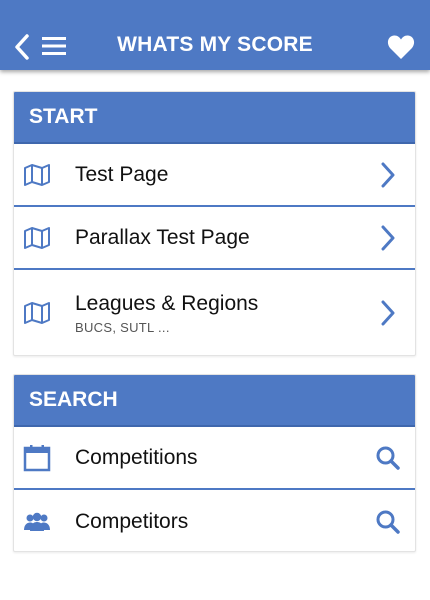 This screenshot has width=430, height=600. I want to click on list-item-label: Leagues & Regions, so click(167, 303).